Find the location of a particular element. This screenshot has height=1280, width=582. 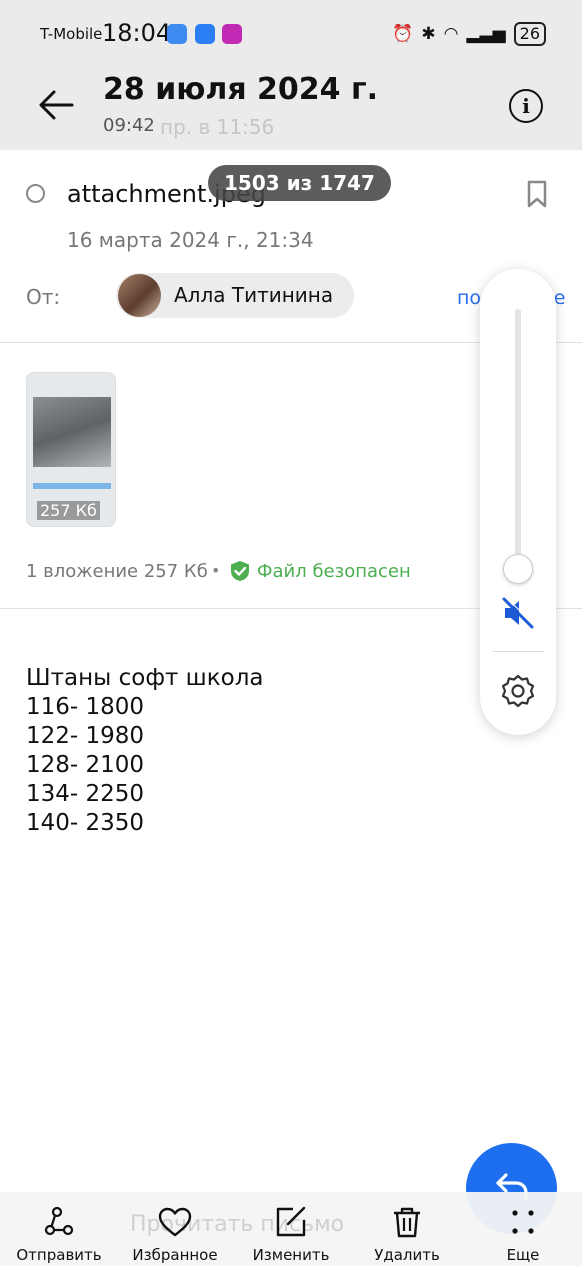

edit-label: Изменить is located at coordinates (291, 1255).